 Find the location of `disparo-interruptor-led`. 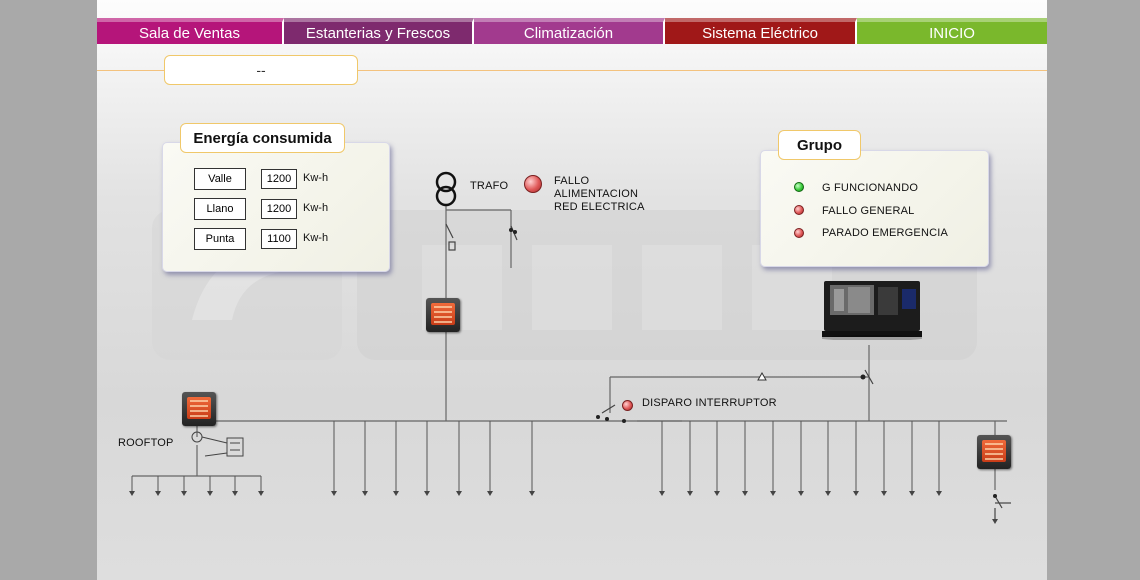

disparo-interruptor-led is located at coordinates (627, 405).